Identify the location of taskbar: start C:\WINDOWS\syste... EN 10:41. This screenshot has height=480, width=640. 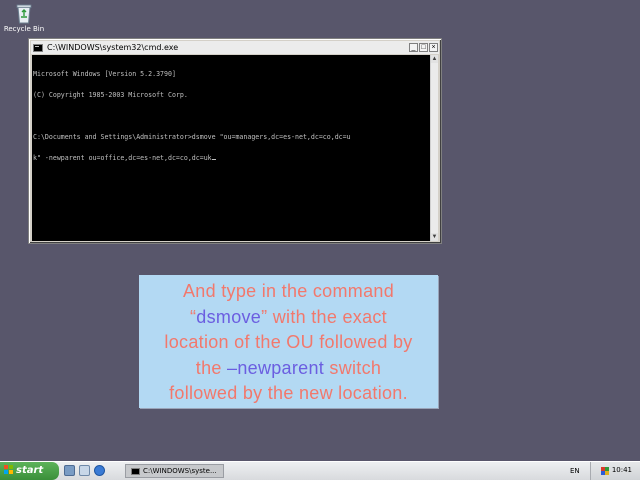
(320, 470).